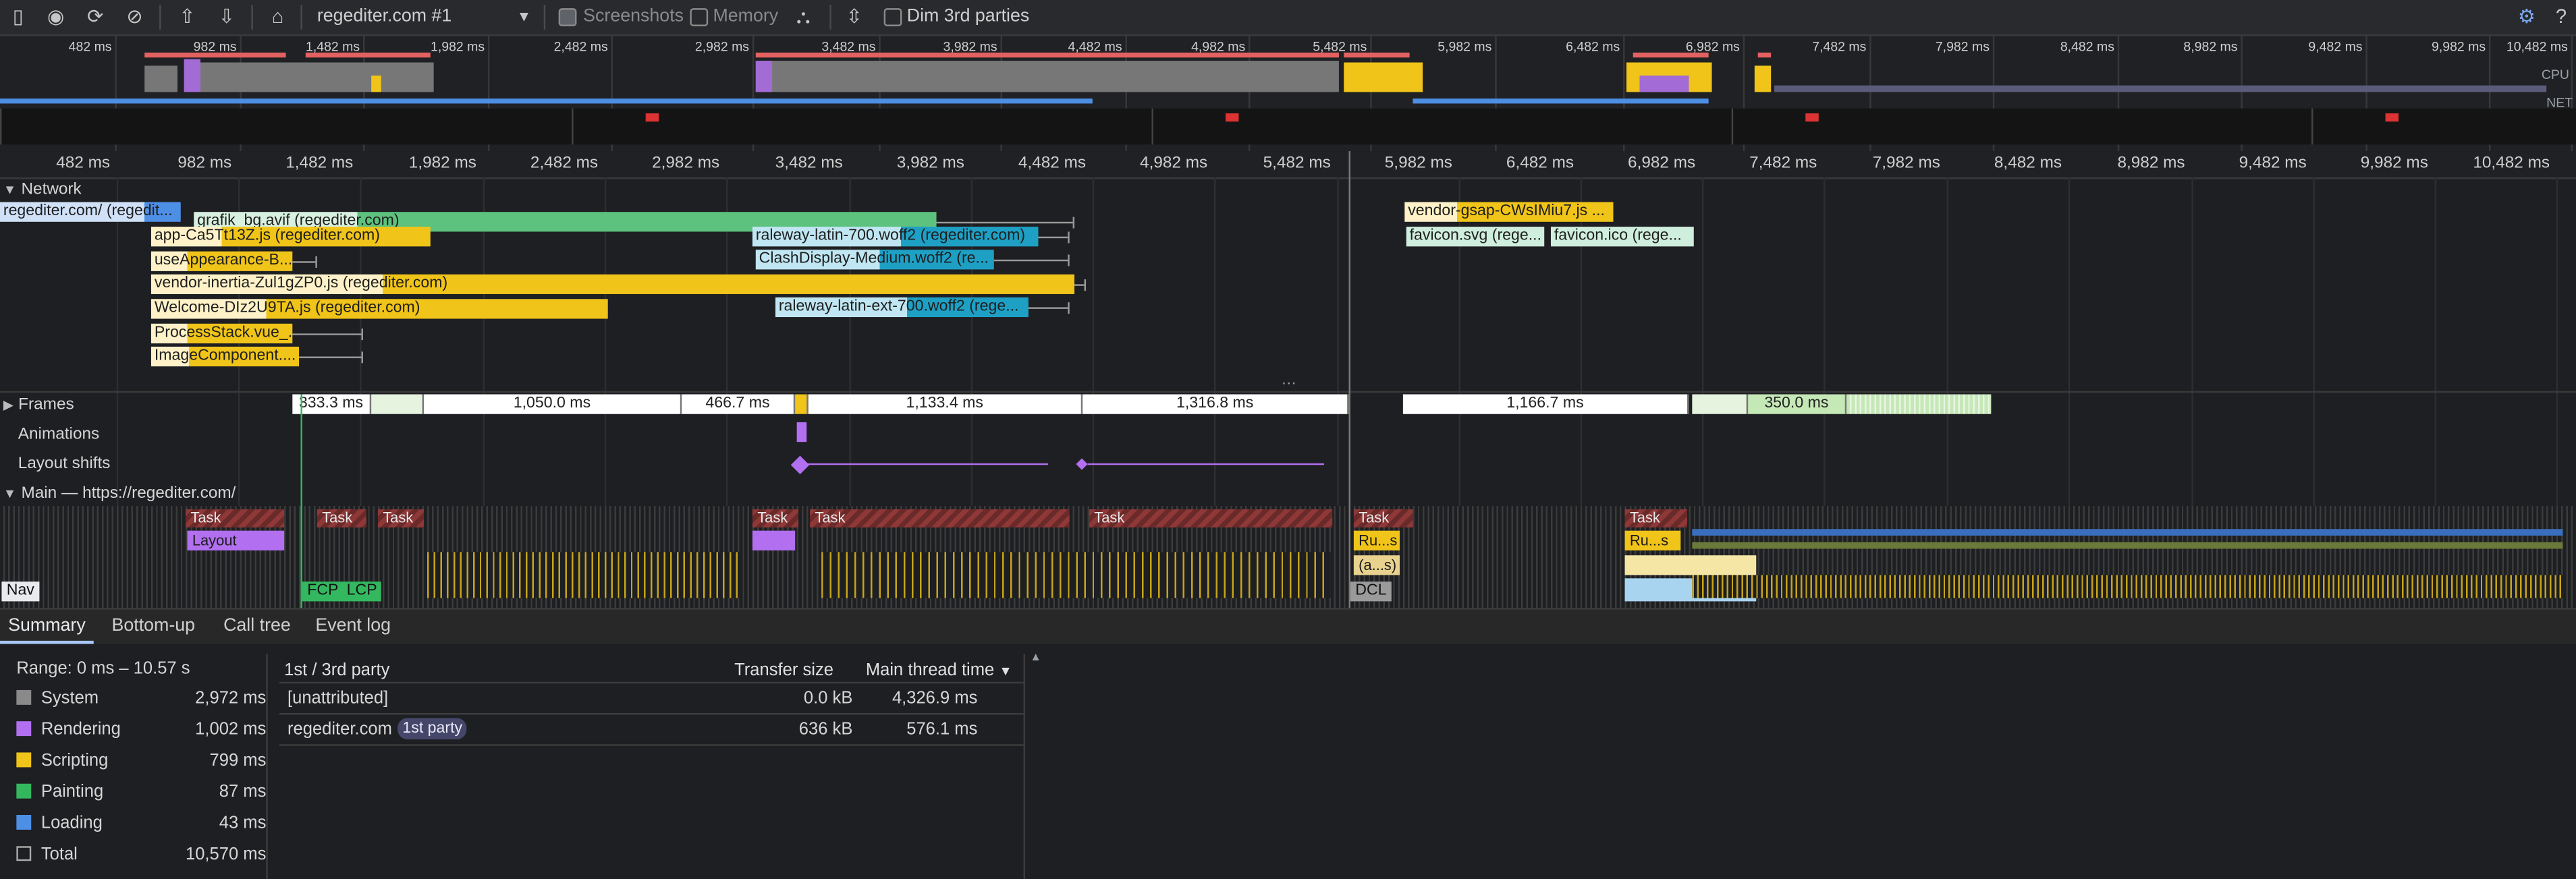 Image resolution: width=2576 pixels, height=879 pixels. Describe the element at coordinates (128, 493) in the screenshot. I see `main-track-label: Main — https://regediter.com/` at that location.